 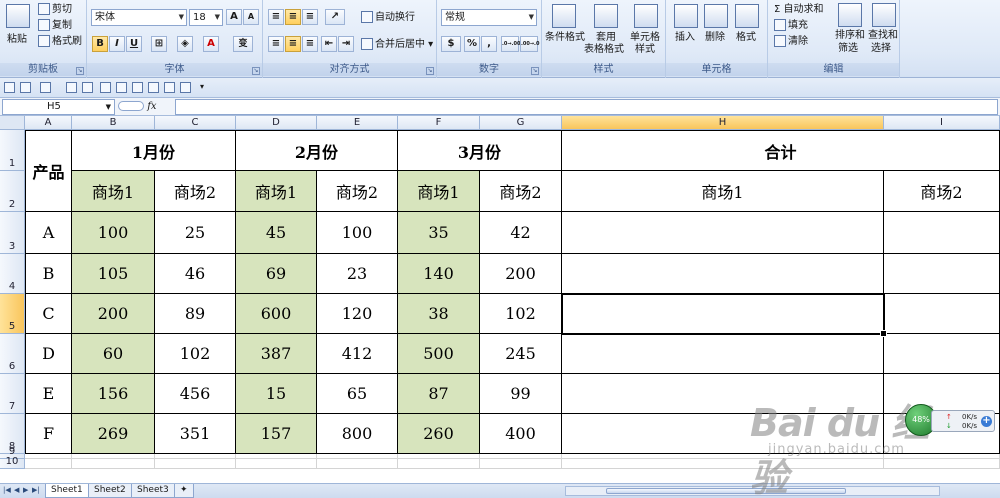 What do you see at coordinates (357, 123) in the screenshot?
I see `column-header-e: E` at bounding box center [357, 123].